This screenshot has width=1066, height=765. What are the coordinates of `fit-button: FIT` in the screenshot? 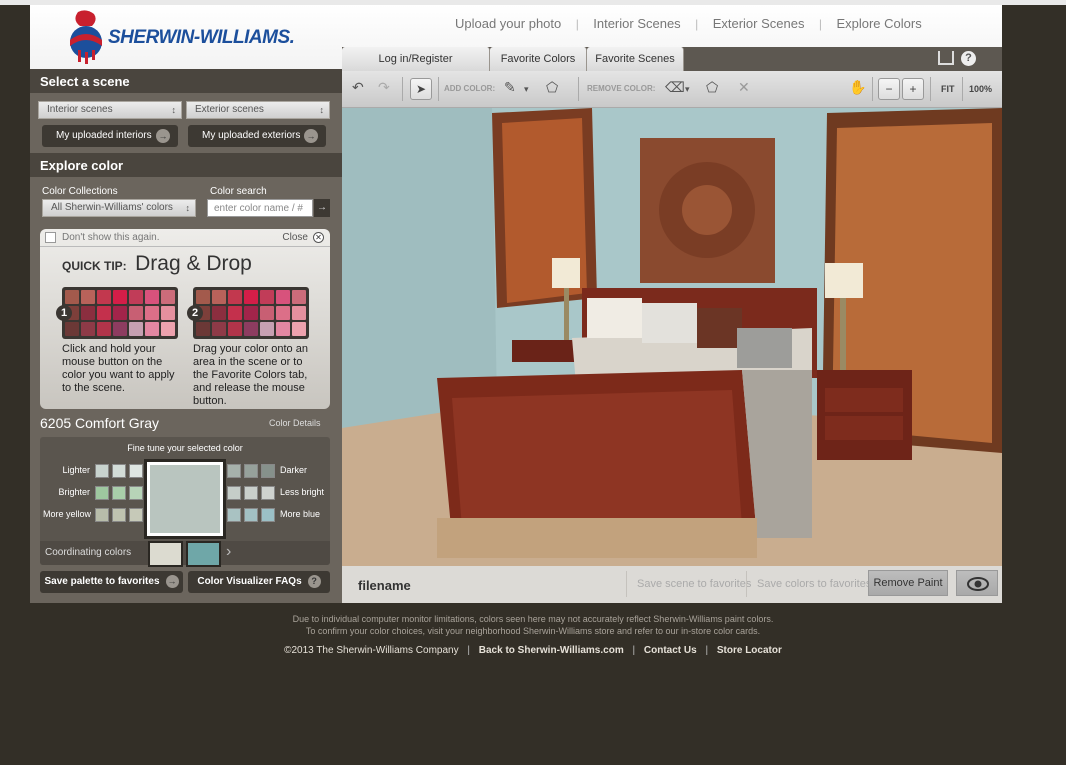 It's located at (948, 89).